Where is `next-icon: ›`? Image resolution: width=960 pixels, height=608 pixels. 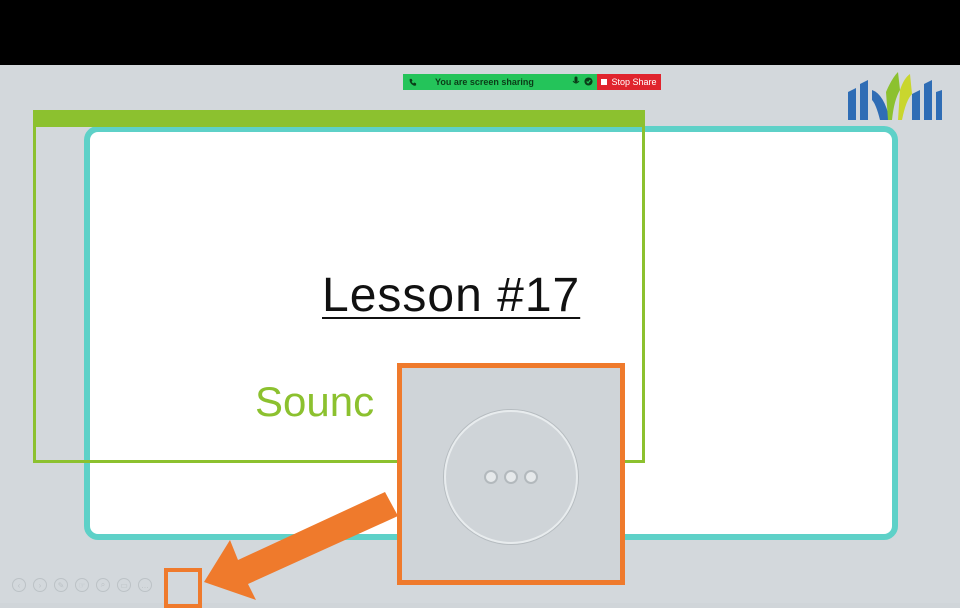
next-icon: › is located at coordinates (40, 585).